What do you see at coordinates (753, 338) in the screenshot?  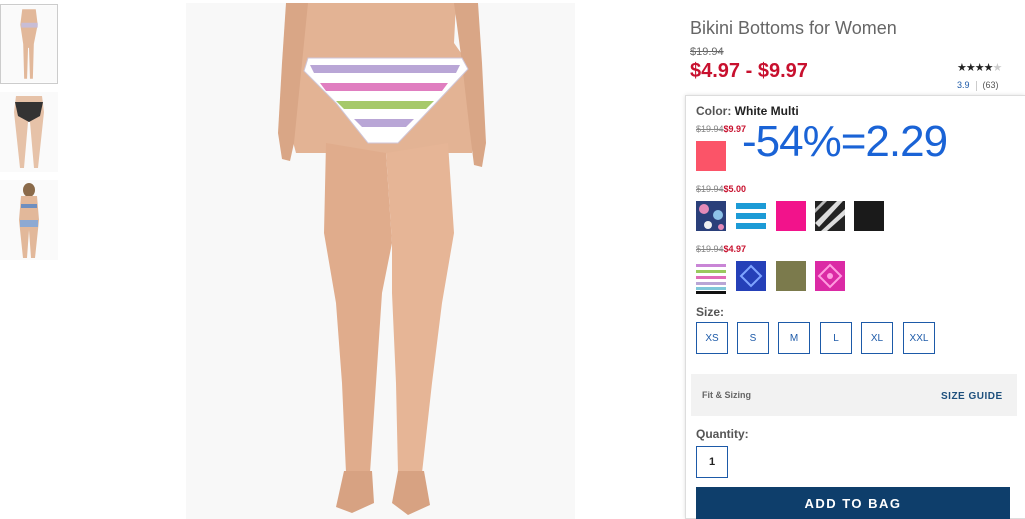 I see `size-option-s: S` at bounding box center [753, 338].